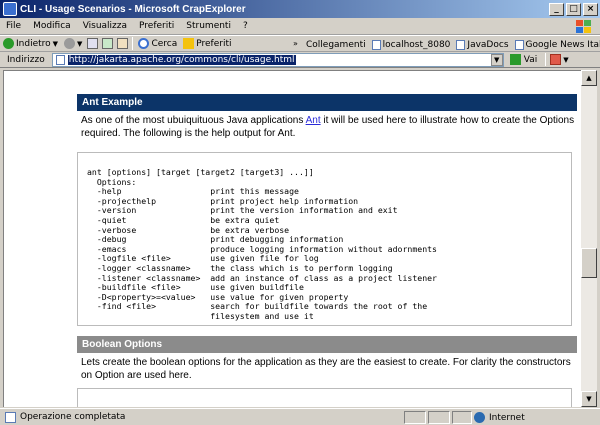  What do you see at coordinates (327, 344) in the screenshot?
I see `section-heading-boolean-options: Boolean Options` at bounding box center [327, 344].